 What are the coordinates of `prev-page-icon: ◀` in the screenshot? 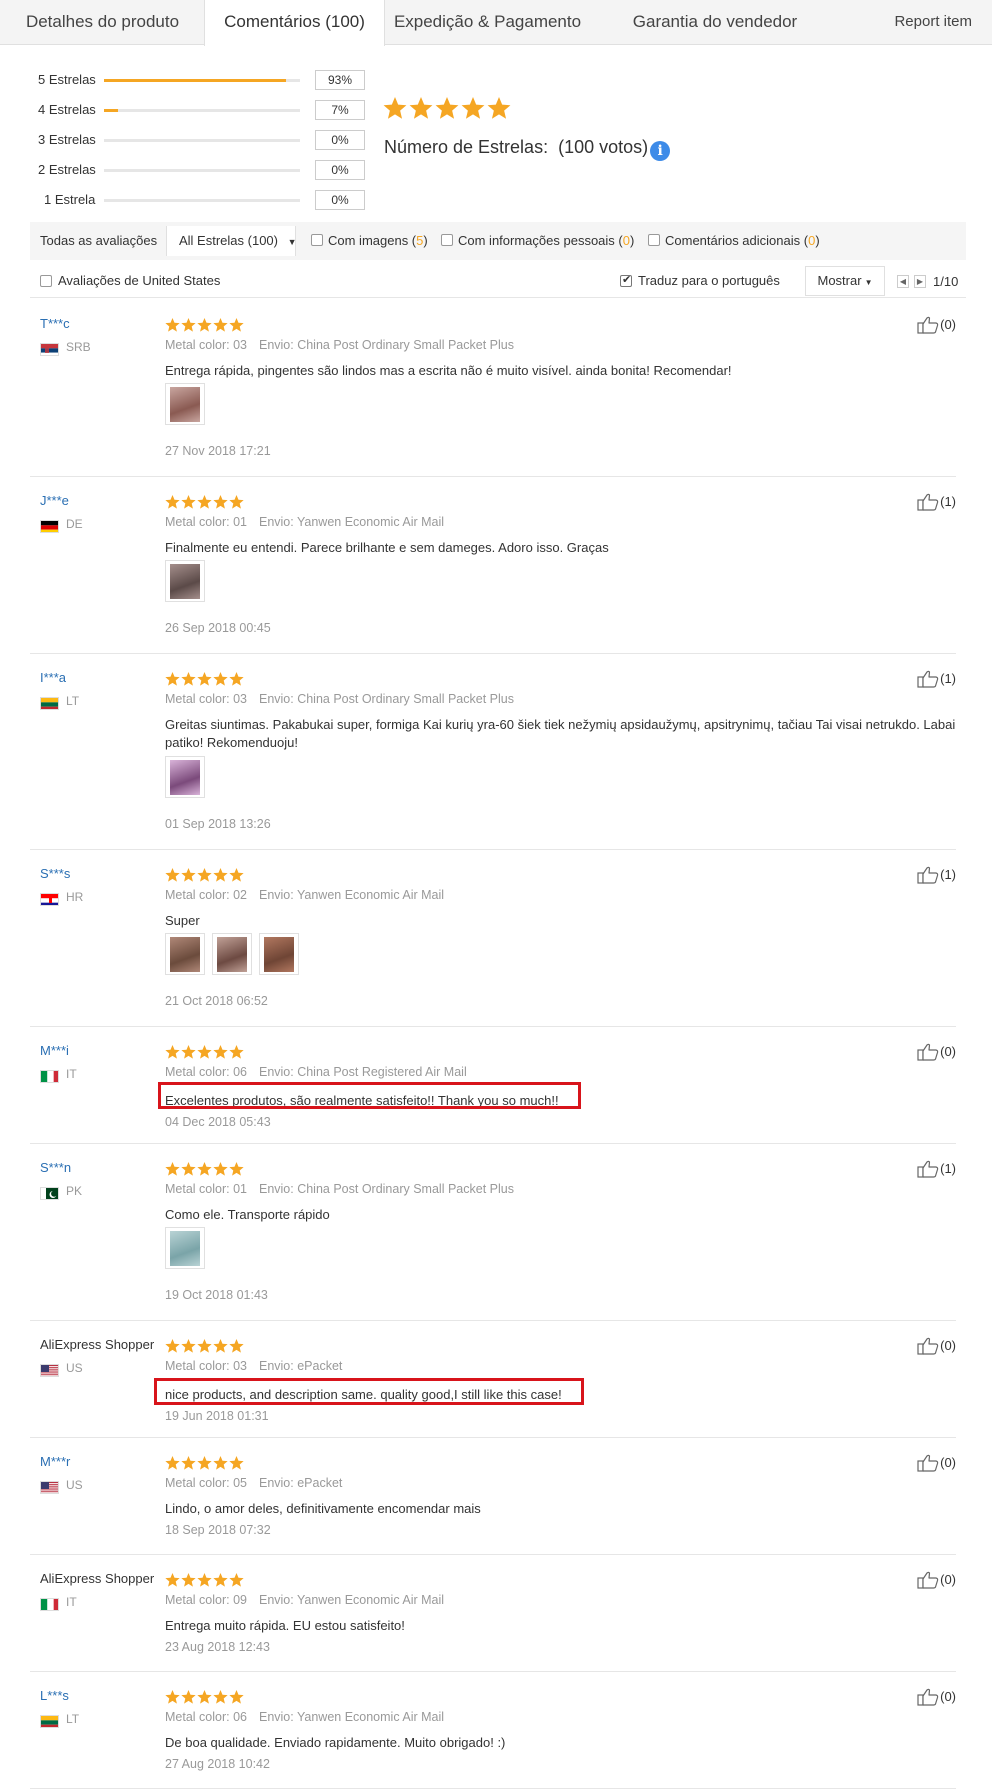 It's located at (903, 281).